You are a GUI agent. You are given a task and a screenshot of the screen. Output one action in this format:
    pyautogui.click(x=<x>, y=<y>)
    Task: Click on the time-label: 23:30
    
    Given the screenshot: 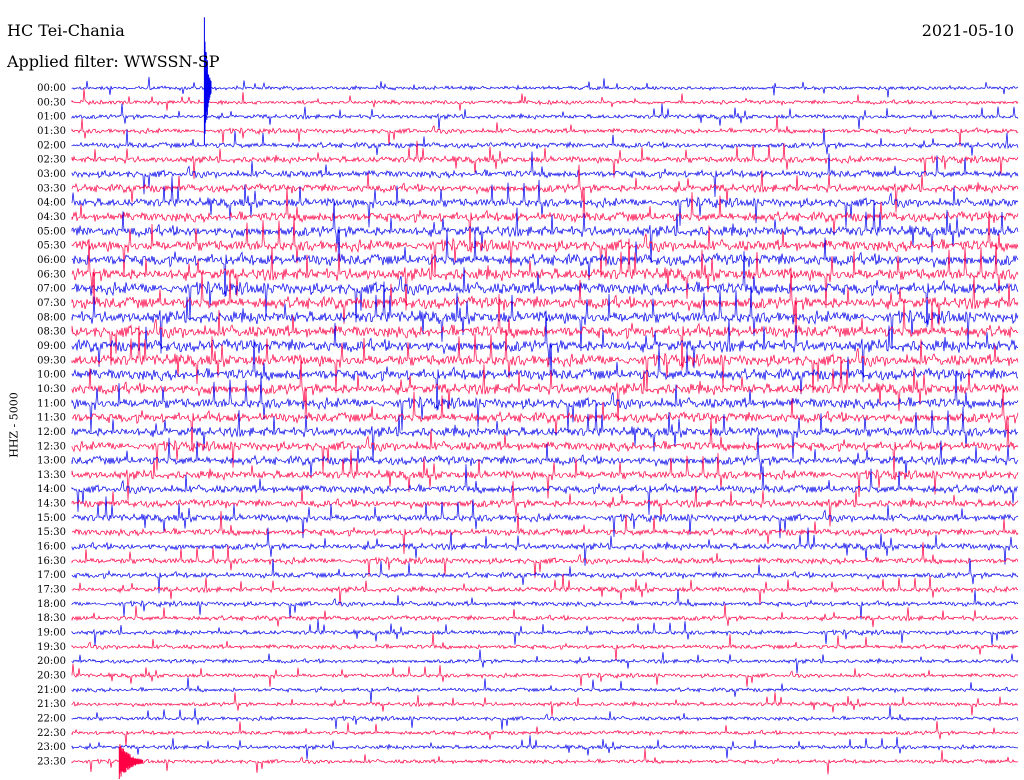 What is the action you would take?
    pyautogui.click(x=51, y=762)
    